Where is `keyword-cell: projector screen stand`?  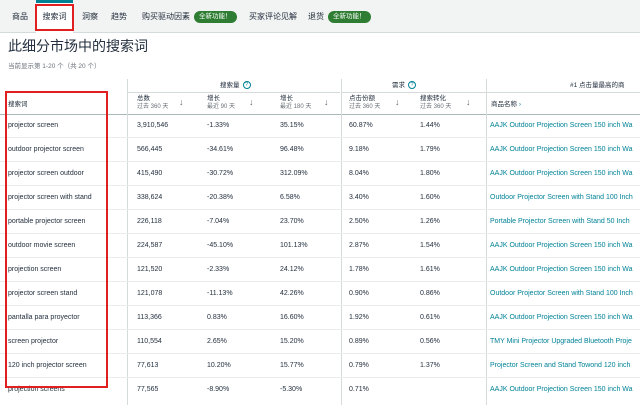
keyword-cell: projector screen stand is located at coordinates (67, 294).